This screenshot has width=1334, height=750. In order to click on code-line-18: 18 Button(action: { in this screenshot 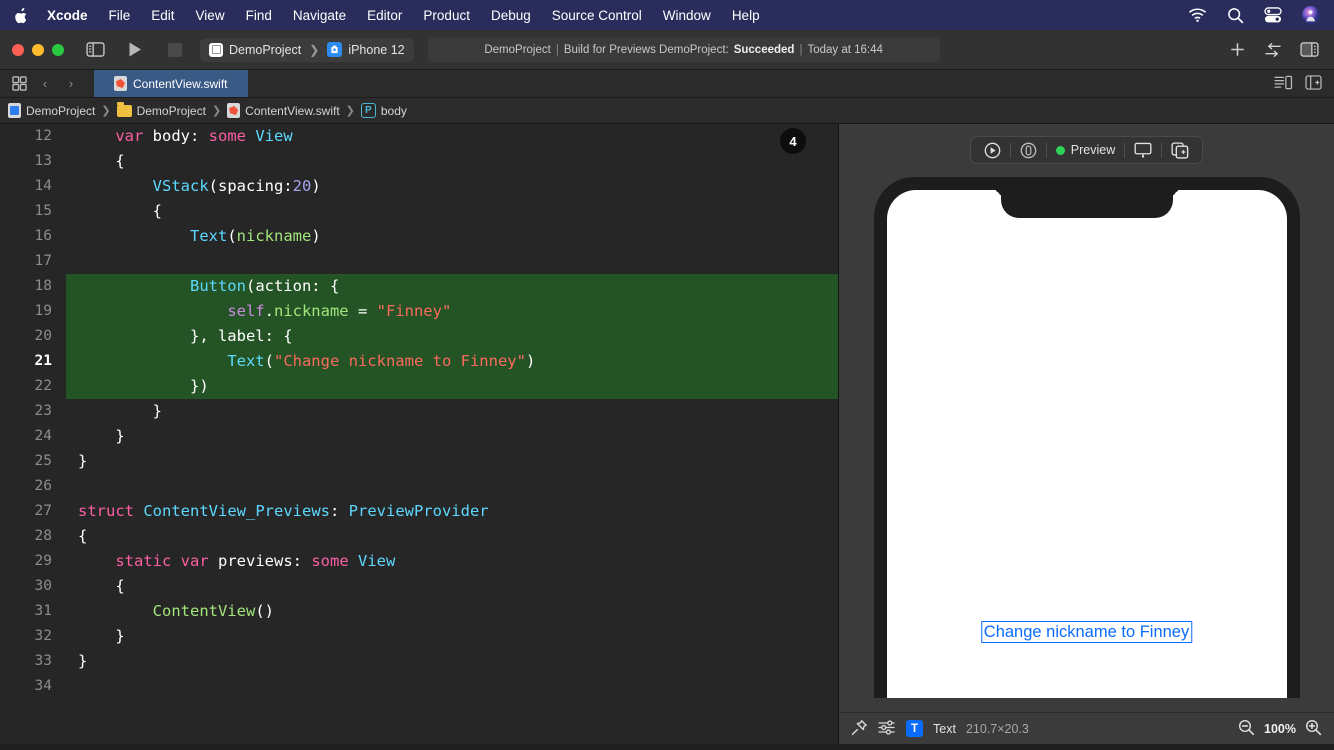, I will do `click(419, 286)`.